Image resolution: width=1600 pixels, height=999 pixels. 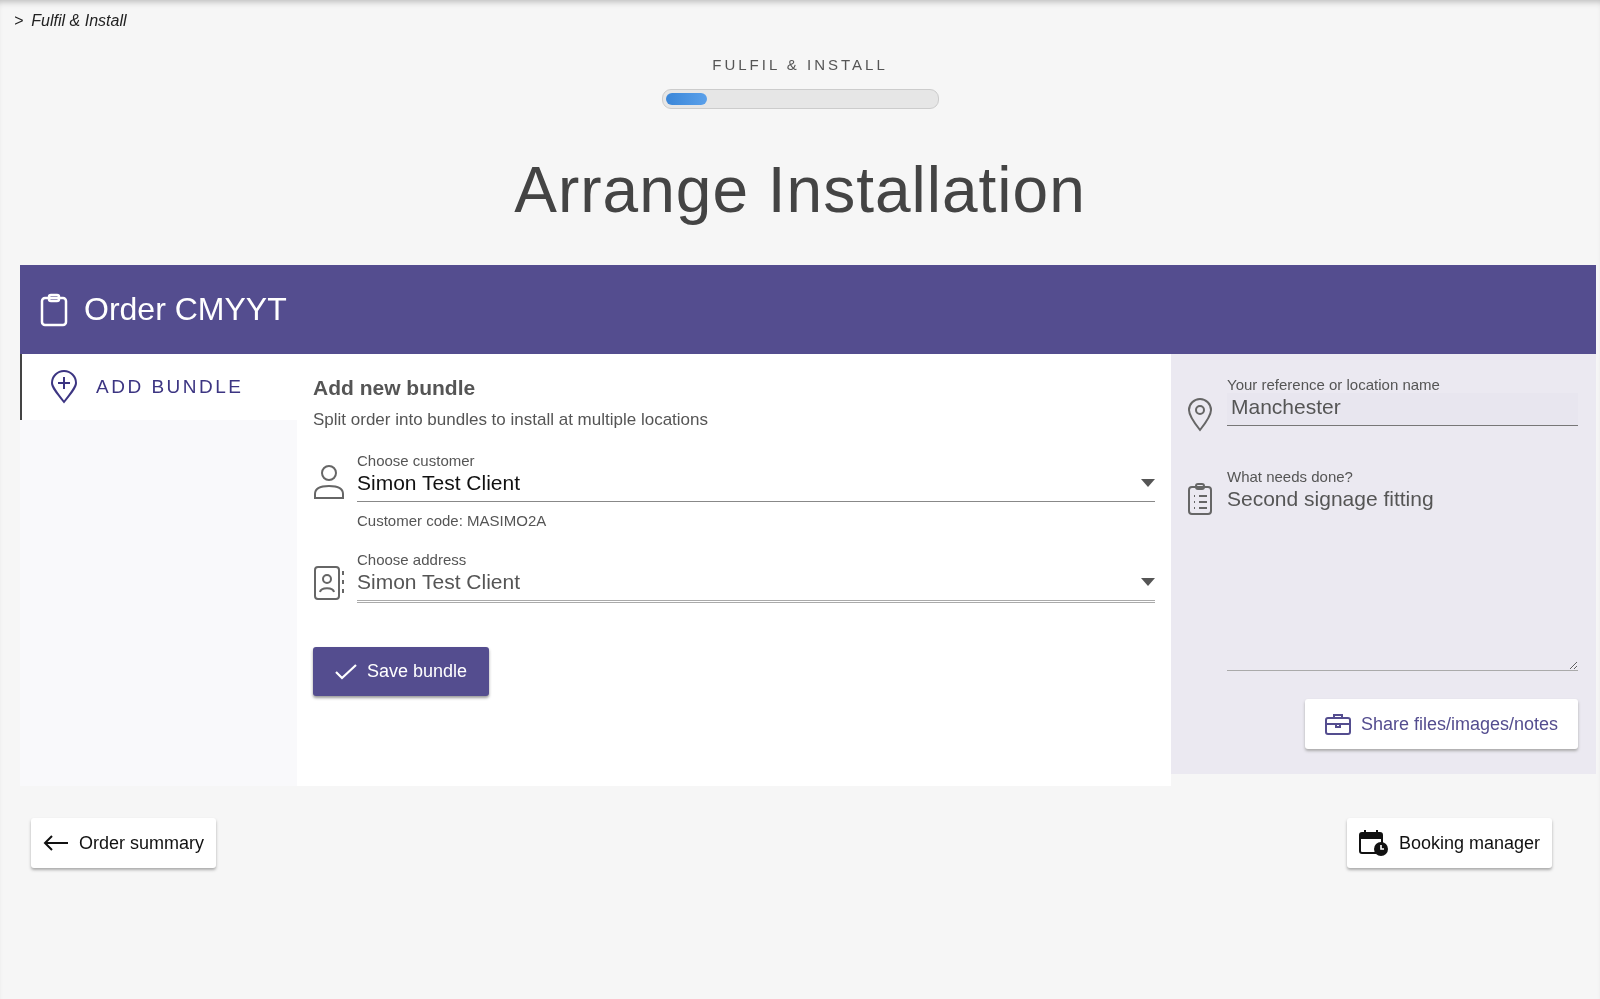 What do you see at coordinates (1373, 843) in the screenshot?
I see `calendar-clock-icon` at bounding box center [1373, 843].